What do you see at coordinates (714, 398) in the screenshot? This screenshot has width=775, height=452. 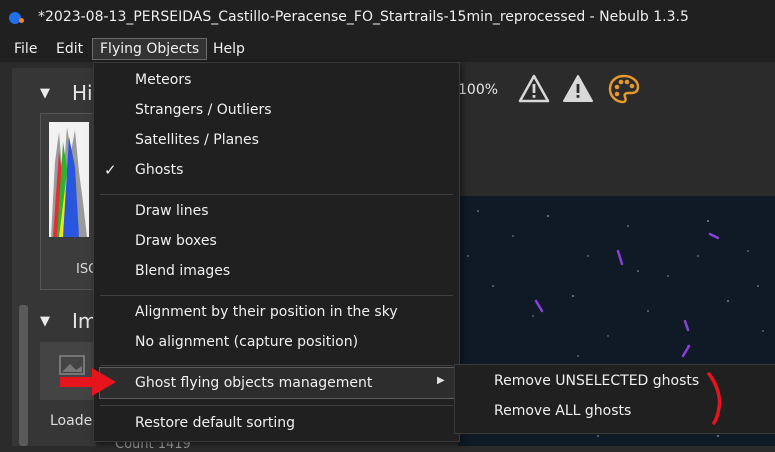 I see `red-bracket-annotation-icon` at bounding box center [714, 398].